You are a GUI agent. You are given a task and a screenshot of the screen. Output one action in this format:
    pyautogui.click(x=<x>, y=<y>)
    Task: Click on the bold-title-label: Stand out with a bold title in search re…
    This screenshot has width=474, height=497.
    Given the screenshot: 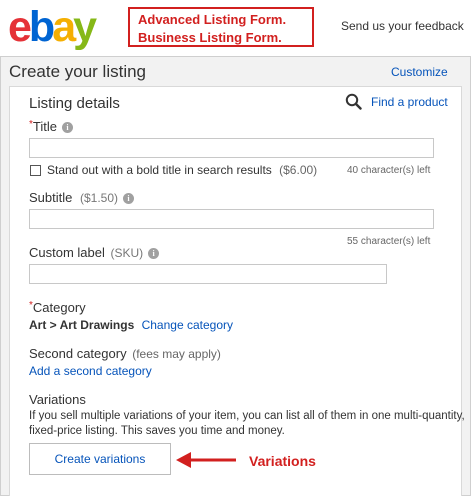 What is the action you would take?
    pyautogui.click(x=159, y=170)
    